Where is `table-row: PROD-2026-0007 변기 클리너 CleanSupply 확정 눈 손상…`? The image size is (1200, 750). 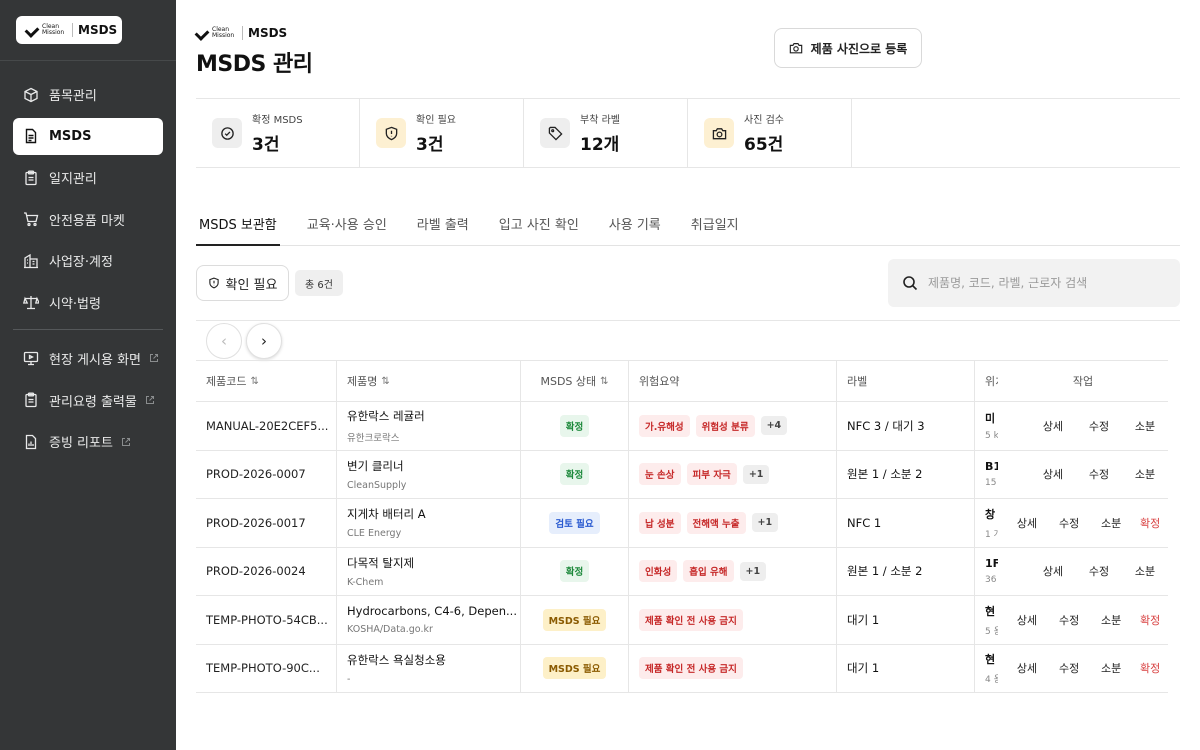
table-row: PROD-2026-0007 변기 클리너 CleanSupply 확정 눈 손상… is located at coordinates (682, 474).